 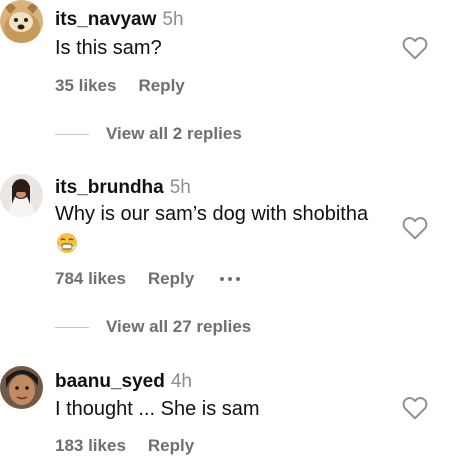 I want to click on view-replies-label: View all 2 replies, so click(x=174, y=133).